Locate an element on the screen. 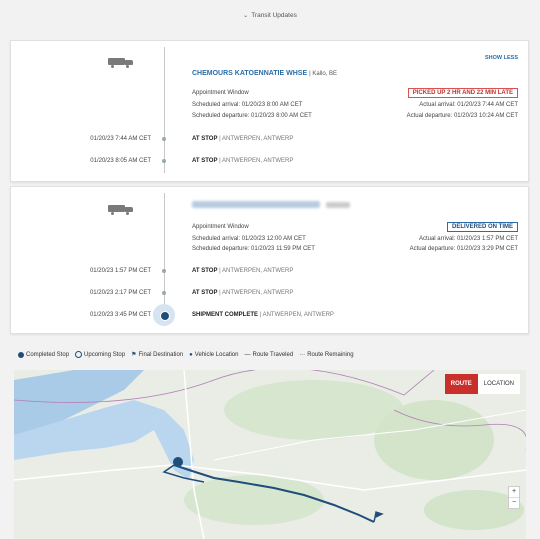 This screenshot has height=539, width=540. stop-company-redacted is located at coordinates (271, 204).